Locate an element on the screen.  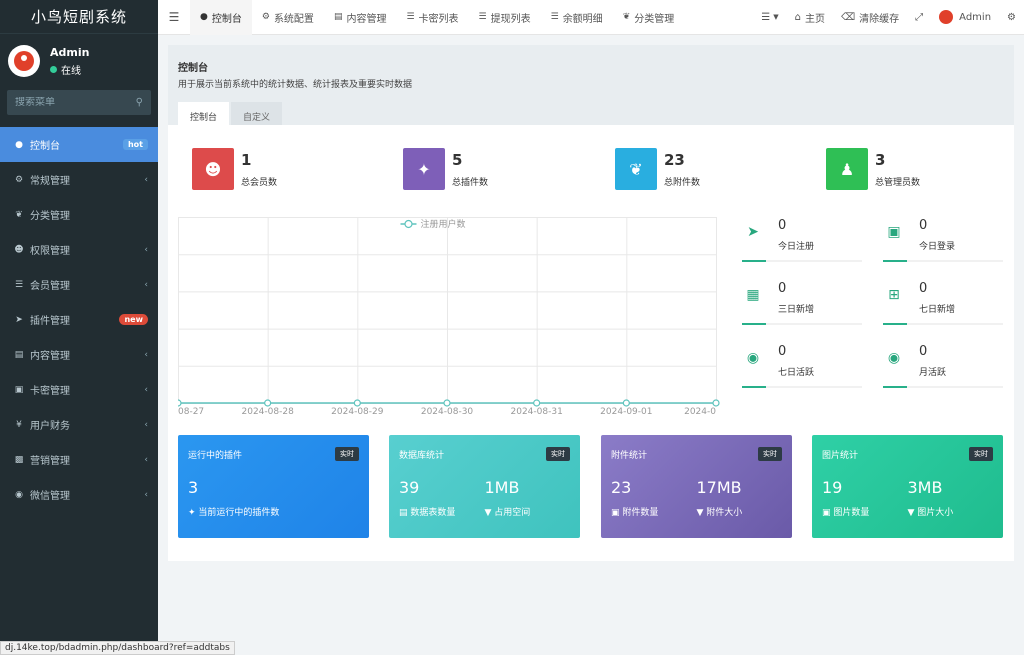
group-icon: ☻ is located at coordinates (19, 249).